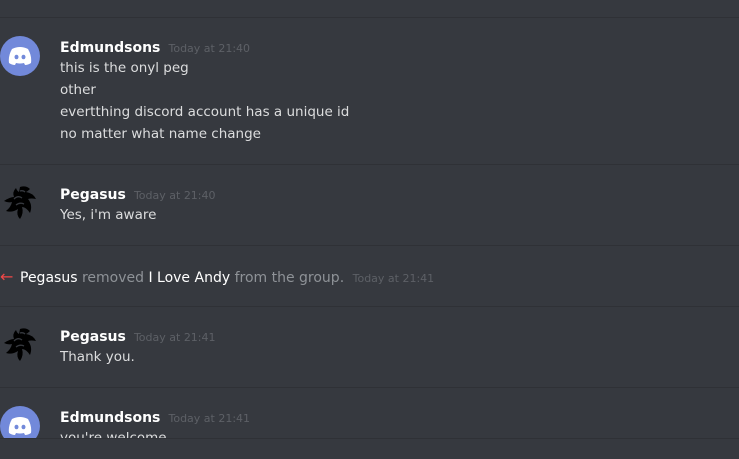 This screenshot has height=459, width=739. I want to click on message-text: Thank you., so click(97, 357).